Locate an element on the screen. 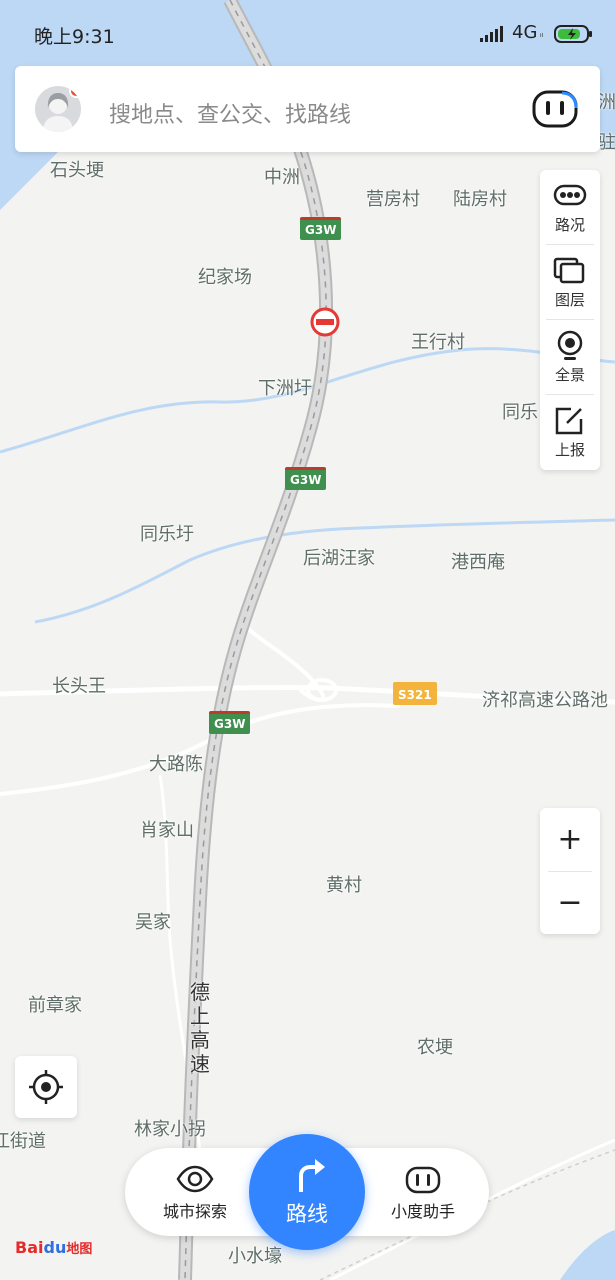  place-label: 营房村 is located at coordinates (393, 199).